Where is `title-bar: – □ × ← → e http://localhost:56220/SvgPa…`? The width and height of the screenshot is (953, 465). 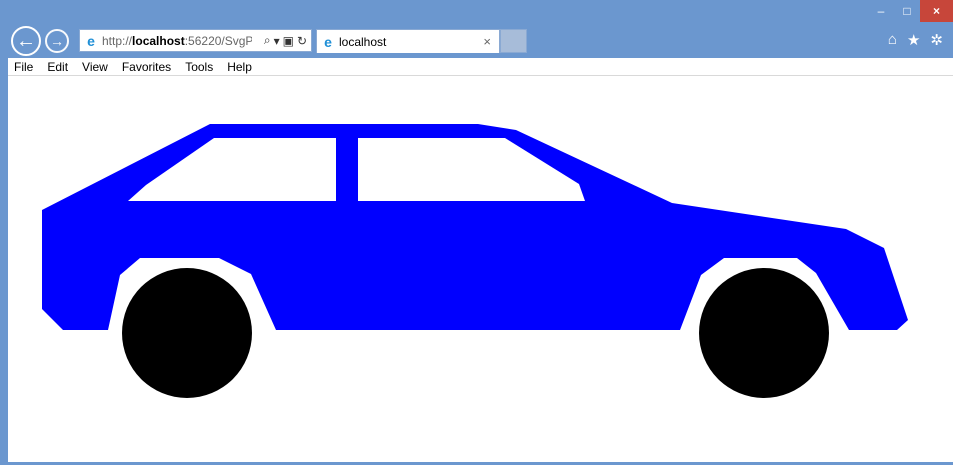 title-bar: – □ × ← → e http://localhost:56220/SvgPa… is located at coordinates (476, 29).